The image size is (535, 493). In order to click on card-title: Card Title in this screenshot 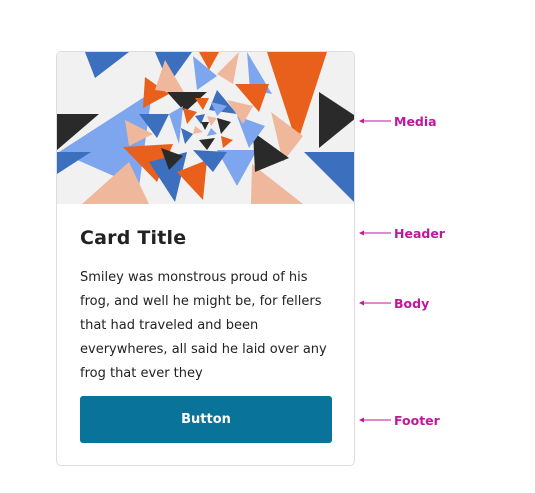, I will do `click(133, 238)`.